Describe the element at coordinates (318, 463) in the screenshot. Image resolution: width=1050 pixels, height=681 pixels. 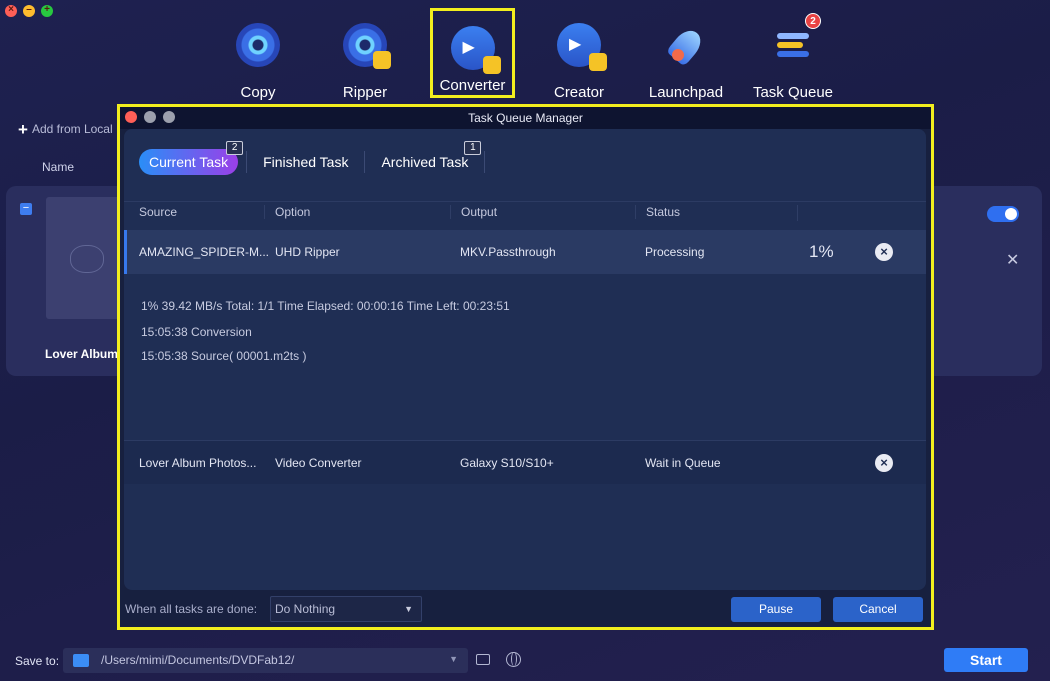
I see `row-option: Video Converter` at that location.